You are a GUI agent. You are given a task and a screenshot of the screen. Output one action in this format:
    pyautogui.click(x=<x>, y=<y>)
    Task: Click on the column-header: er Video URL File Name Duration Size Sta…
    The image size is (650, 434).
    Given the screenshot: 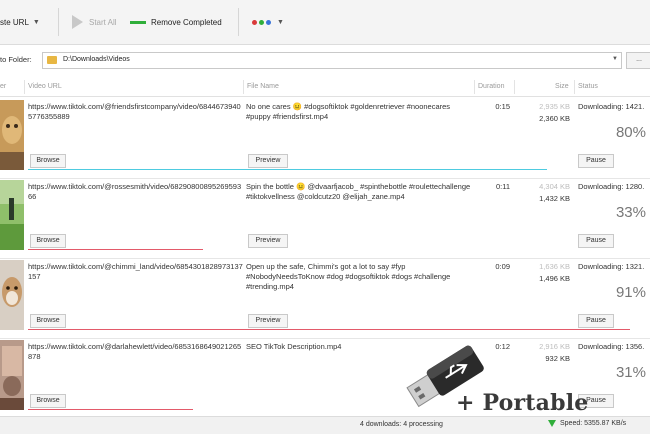 What is the action you would take?
    pyautogui.click(x=325, y=87)
    